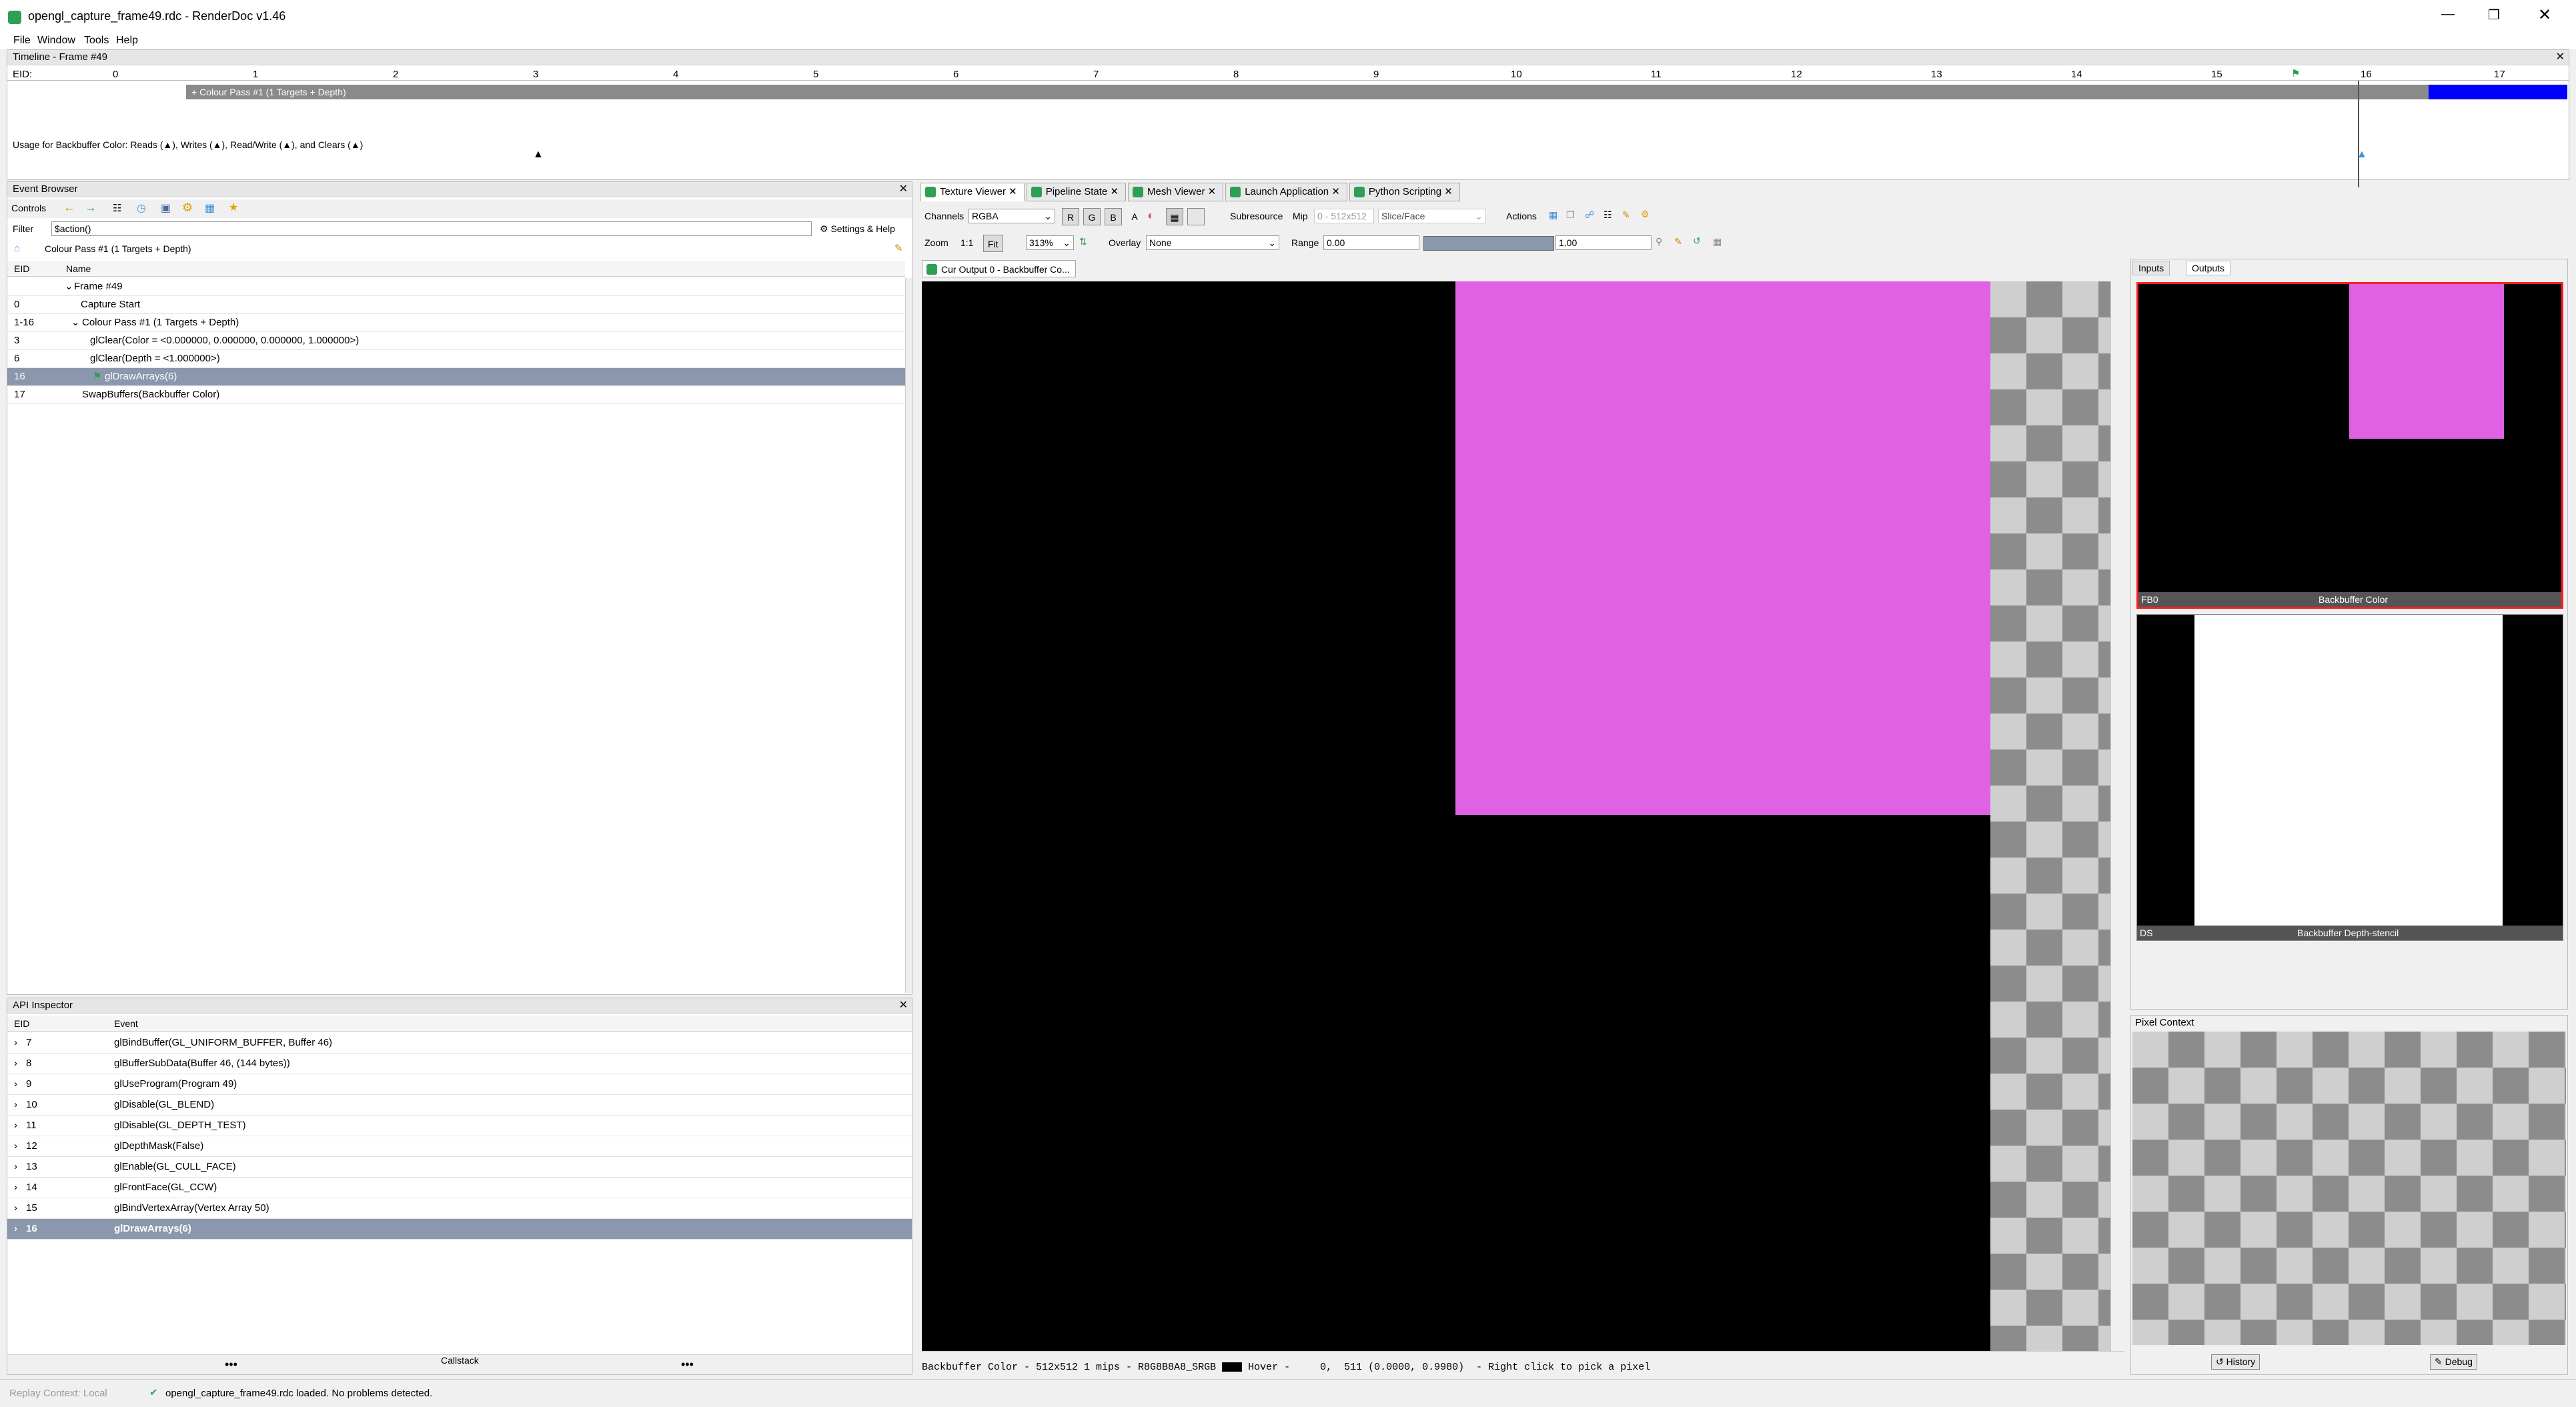  I want to click on event-row-selected: 16 ⚑ glDrawArrays(6), so click(456, 377).